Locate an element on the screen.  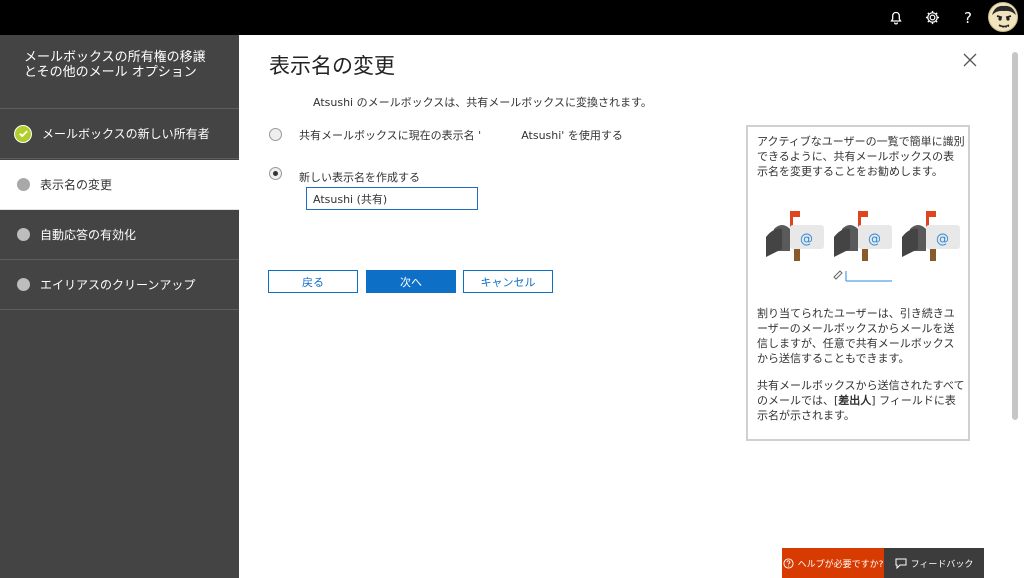
option-keep-current-name: 共有メールボックスに現在の表示名 ' Atsushi' を使用する is located at coordinates (446, 135).